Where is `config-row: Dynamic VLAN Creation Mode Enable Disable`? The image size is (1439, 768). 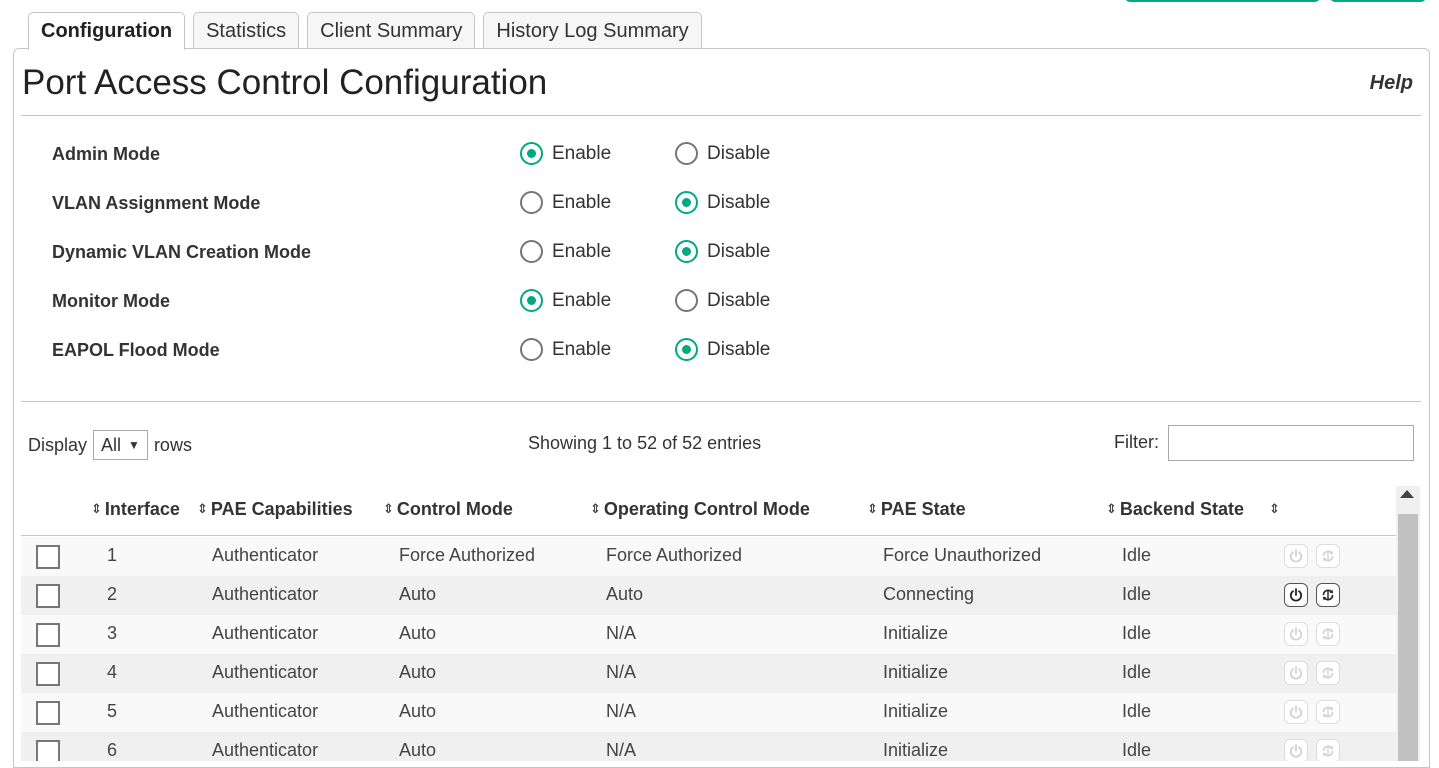
config-row: Dynamic VLAN Creation Mode Enable Disable is located at coordinates (719, 254).